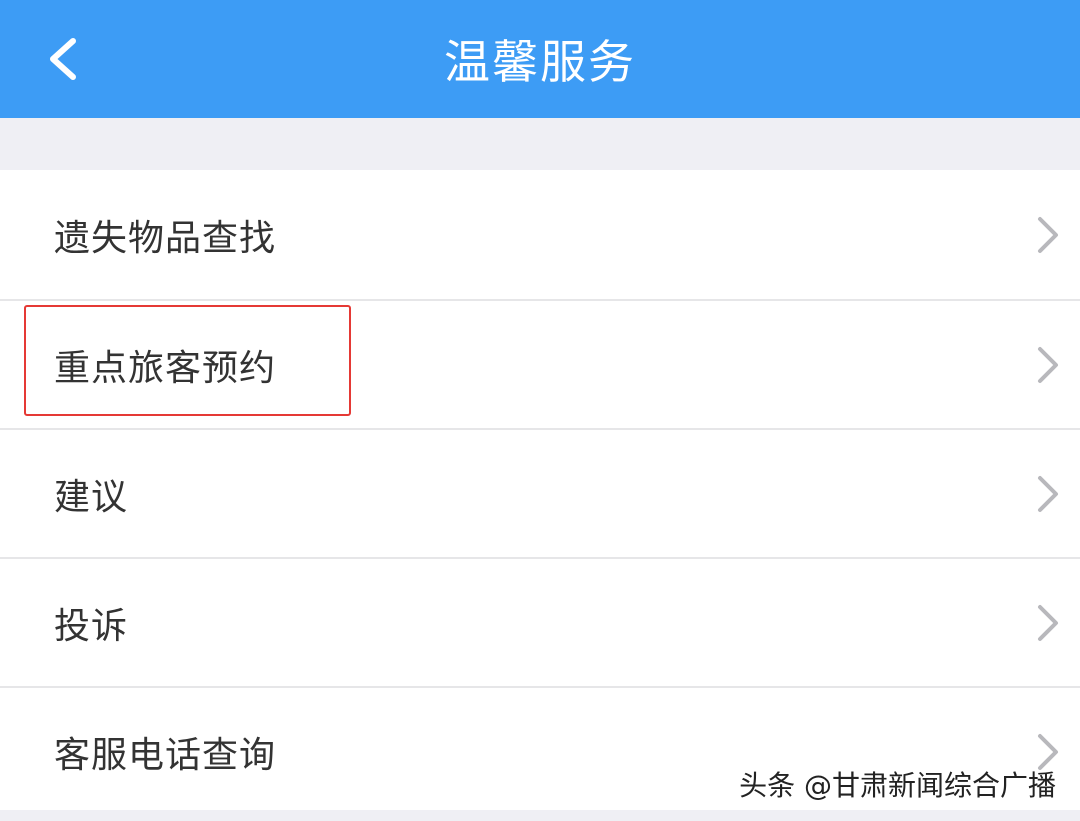  What do you see at coordinates (91, 497) in the screenshot?
I see `menu-item-label: 建议` at bounding box center [91, 497].